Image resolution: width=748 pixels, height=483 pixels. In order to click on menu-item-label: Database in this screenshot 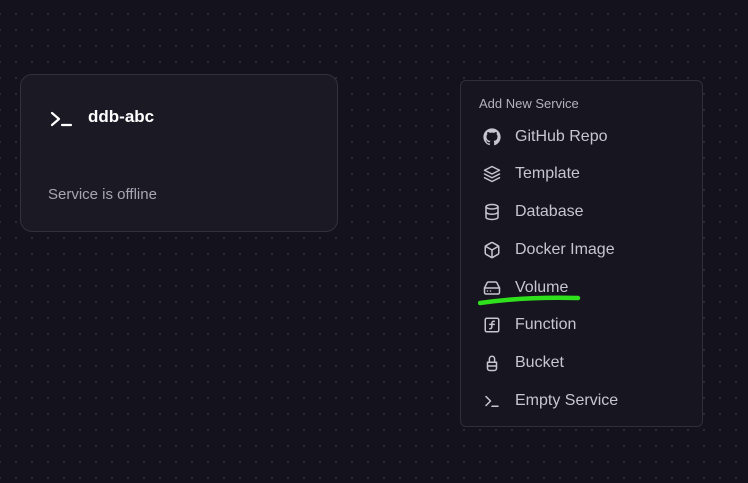, I will do `click(549, 211)`.